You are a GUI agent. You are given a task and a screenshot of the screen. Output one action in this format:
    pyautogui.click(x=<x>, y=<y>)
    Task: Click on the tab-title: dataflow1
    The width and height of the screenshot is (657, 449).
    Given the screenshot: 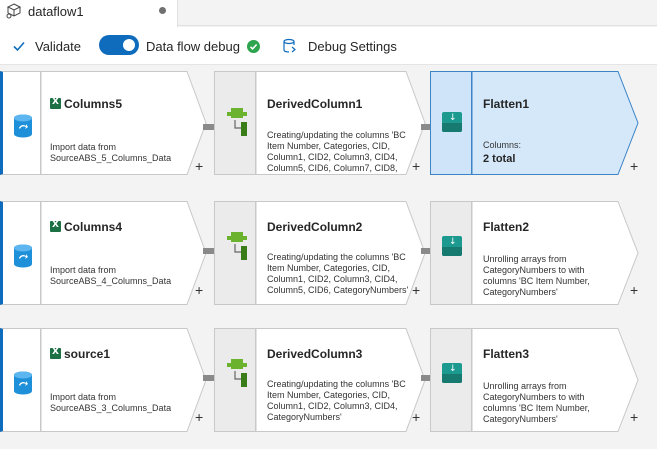 What is the action you would take?
    pyautogui.click(x=56, y=11)
    